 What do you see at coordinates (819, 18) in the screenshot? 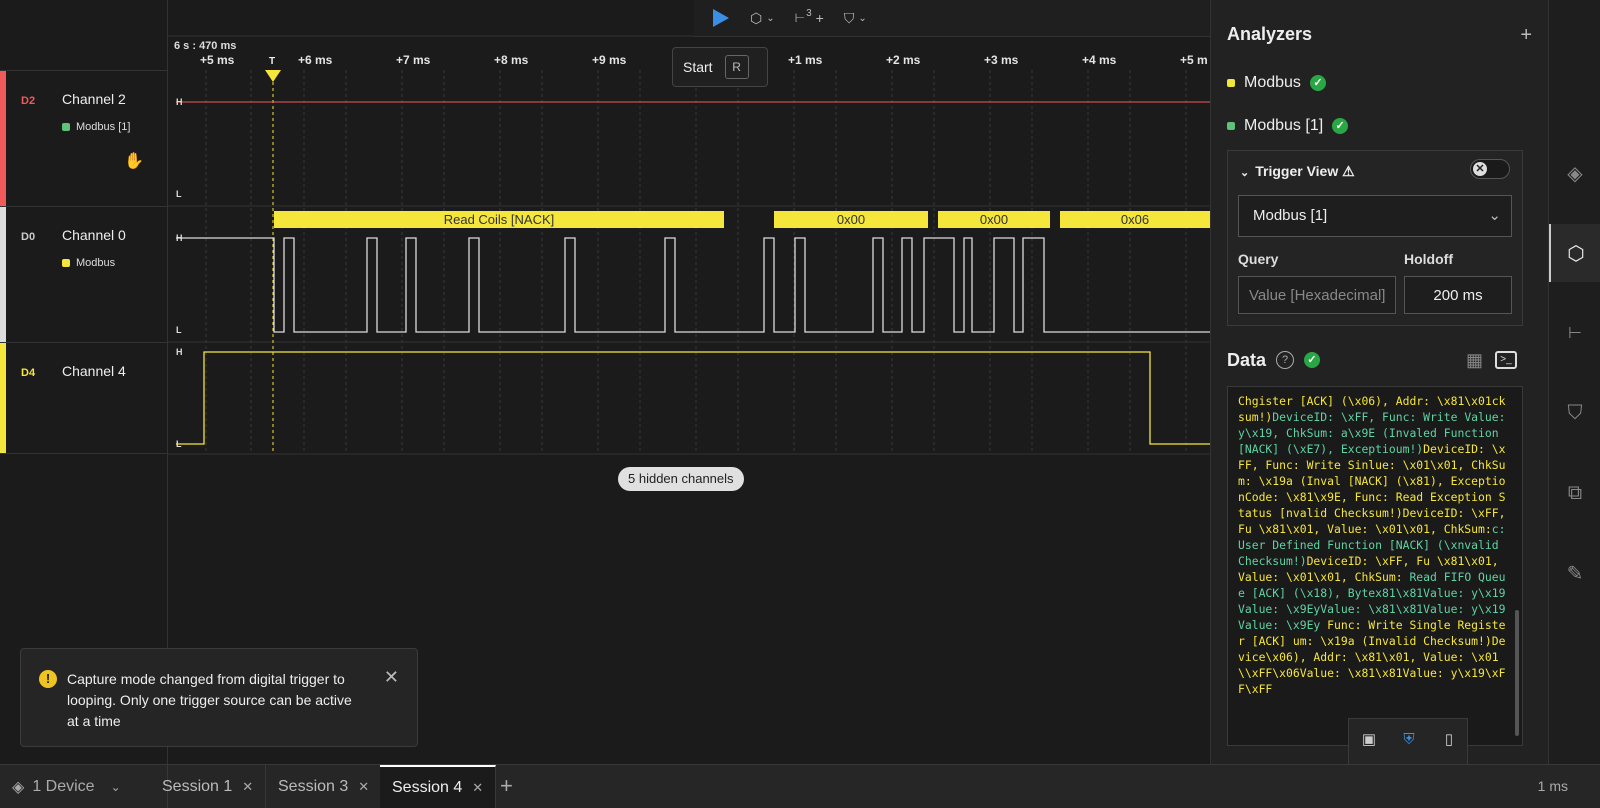
I see `measurement-plus: +` at bounding box center [819, 18].